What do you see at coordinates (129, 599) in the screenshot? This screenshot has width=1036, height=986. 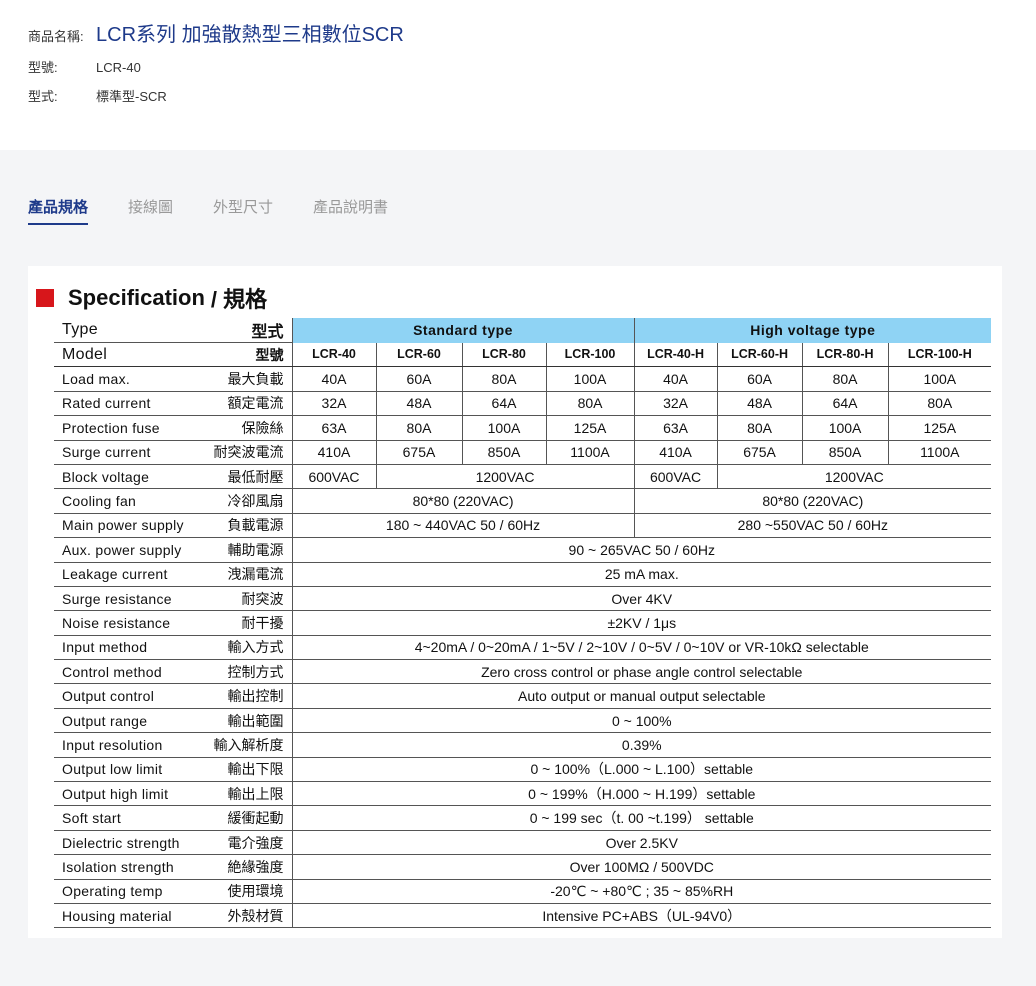 I see `spec-label-en: Surge resistance` at bounding box center [129, 599].